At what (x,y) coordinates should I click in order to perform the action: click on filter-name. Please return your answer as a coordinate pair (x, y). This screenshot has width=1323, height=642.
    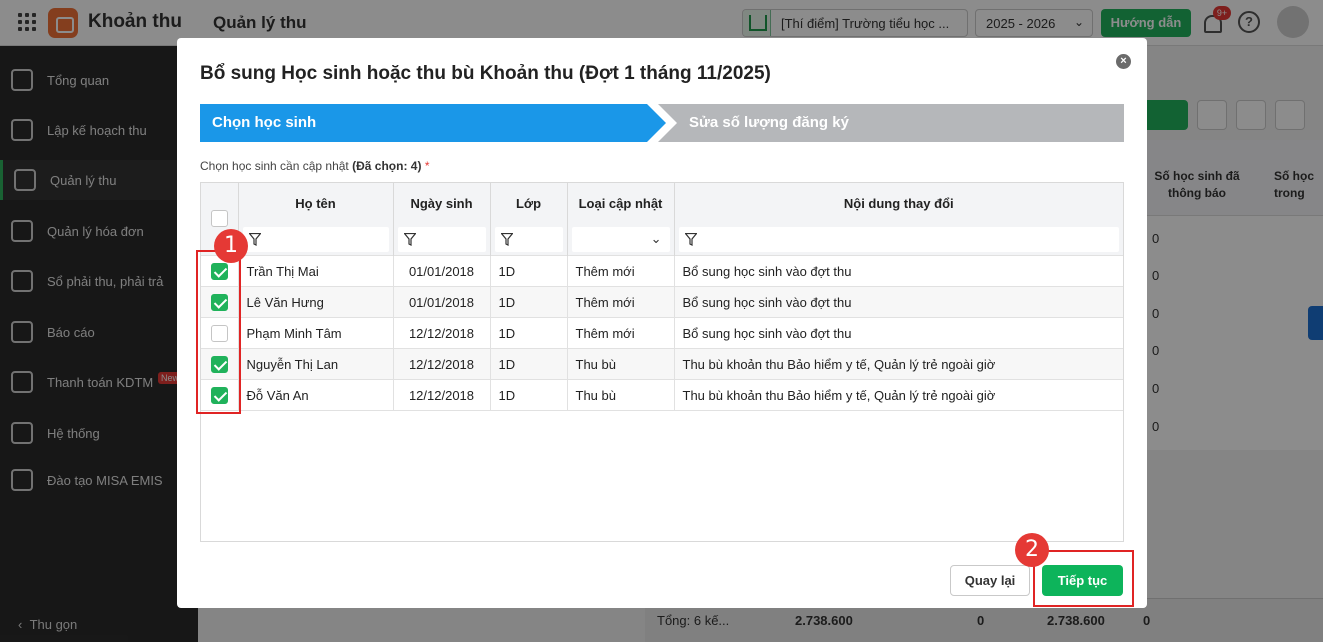
    Looking at the image, I should click on (316, 240).